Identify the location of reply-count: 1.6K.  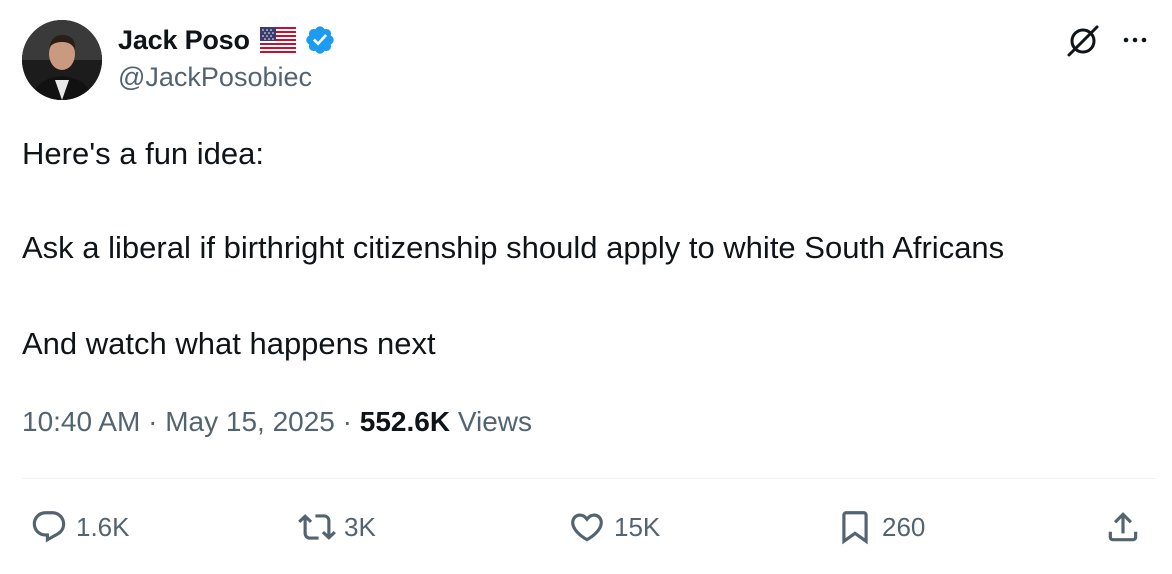
(103, 526).